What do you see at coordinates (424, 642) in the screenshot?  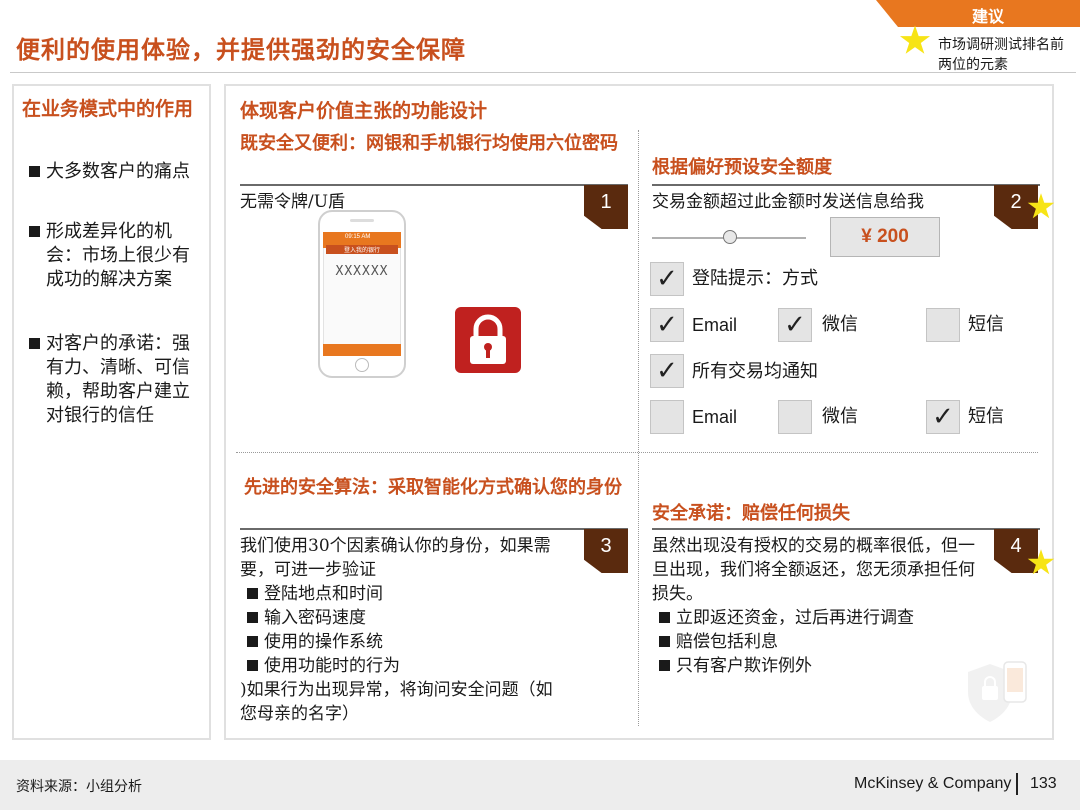 I see `q3-bullet: 使用的操作系统` at bounding box center [424, 642].